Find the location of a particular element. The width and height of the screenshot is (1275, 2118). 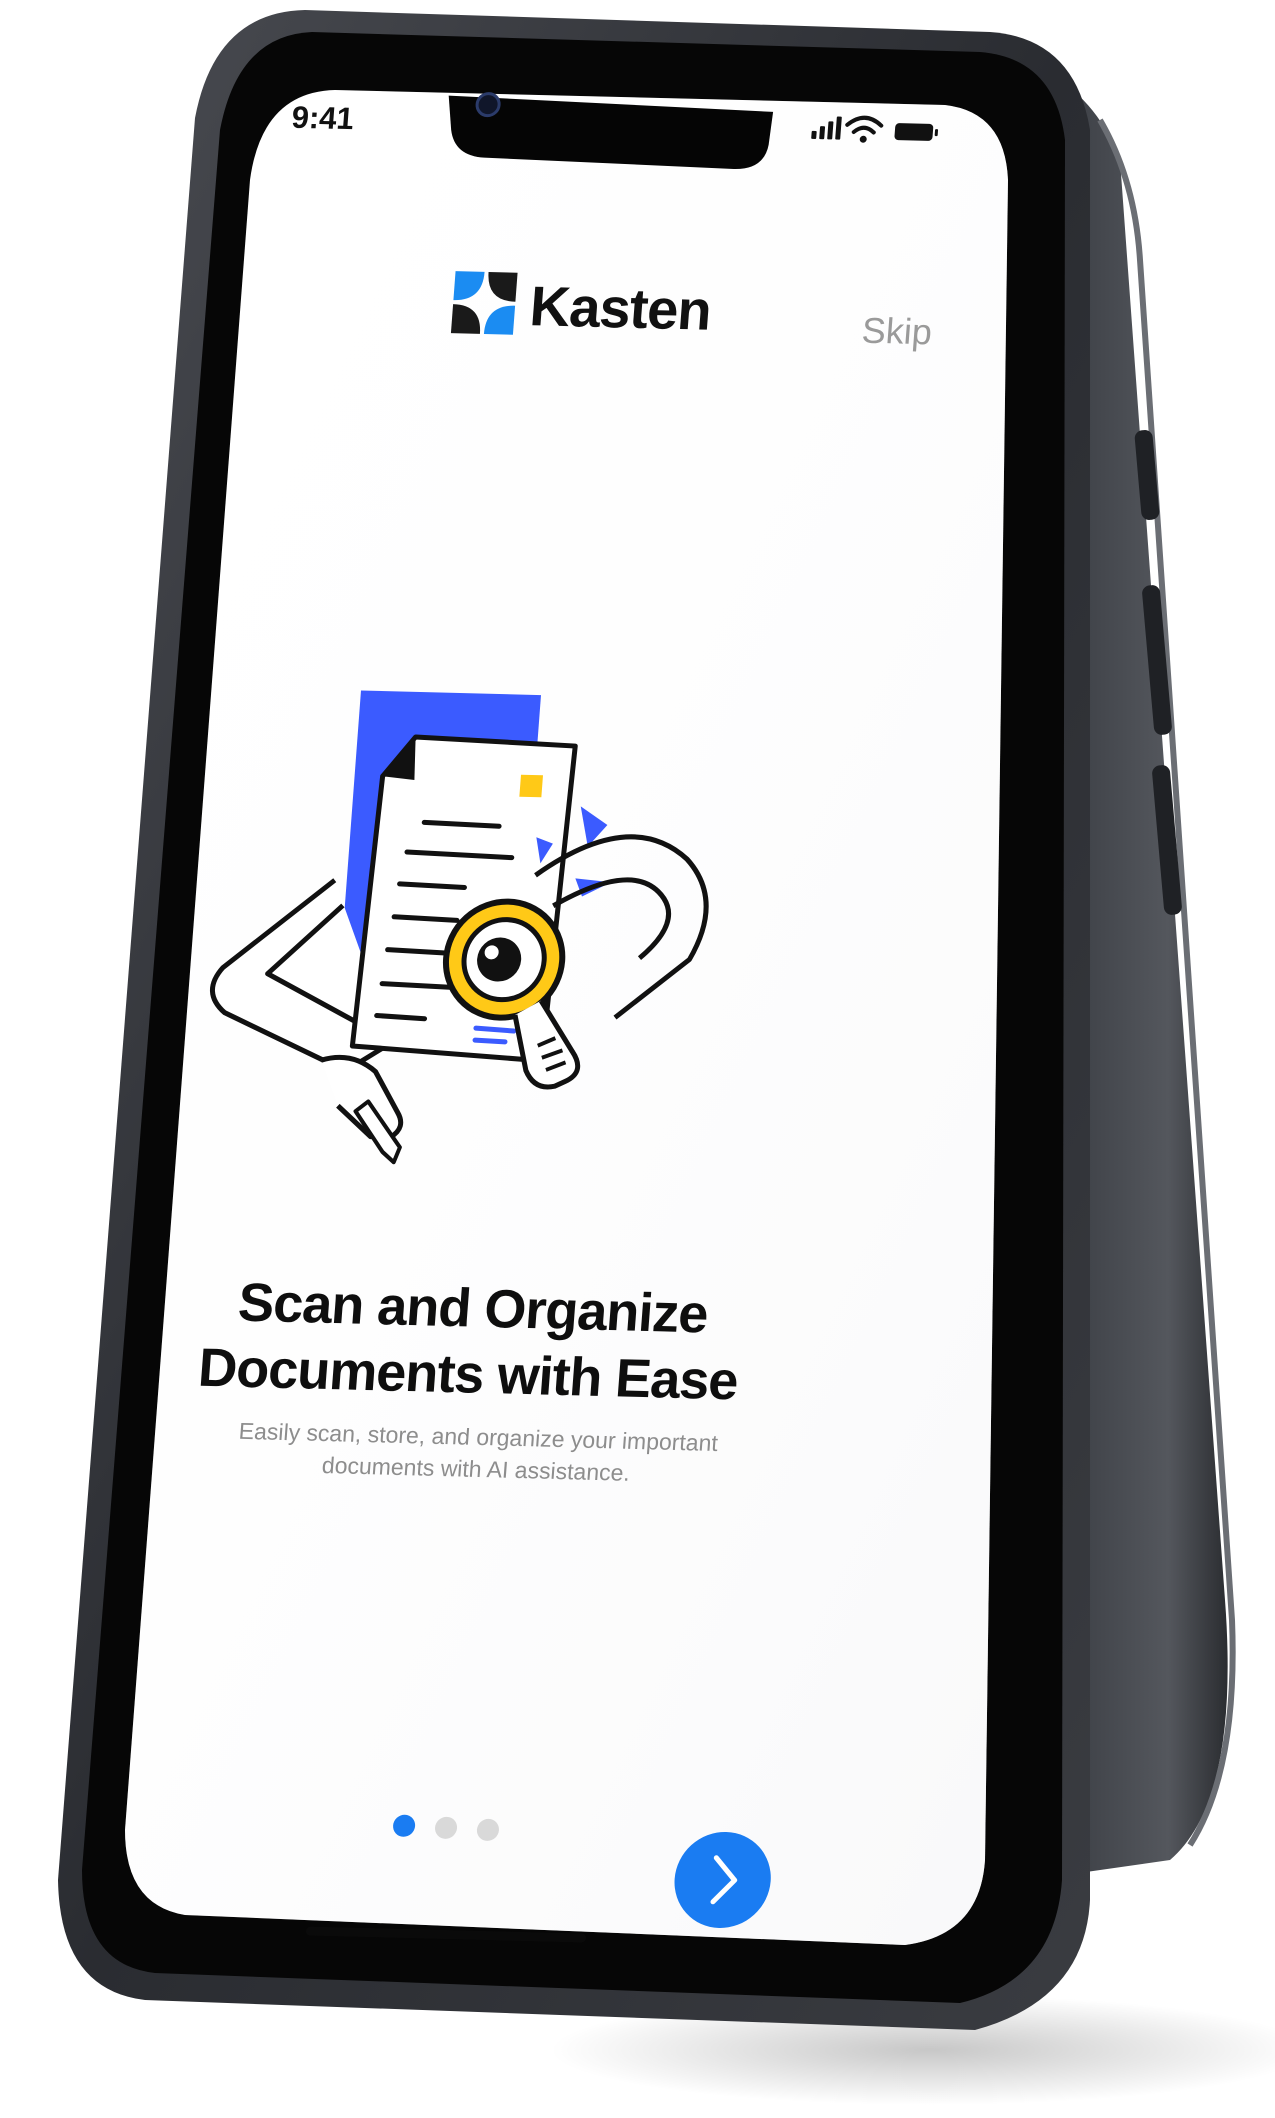

onboarding-title-line-1: Scan and Organize is located at coordinates (473, 1309).